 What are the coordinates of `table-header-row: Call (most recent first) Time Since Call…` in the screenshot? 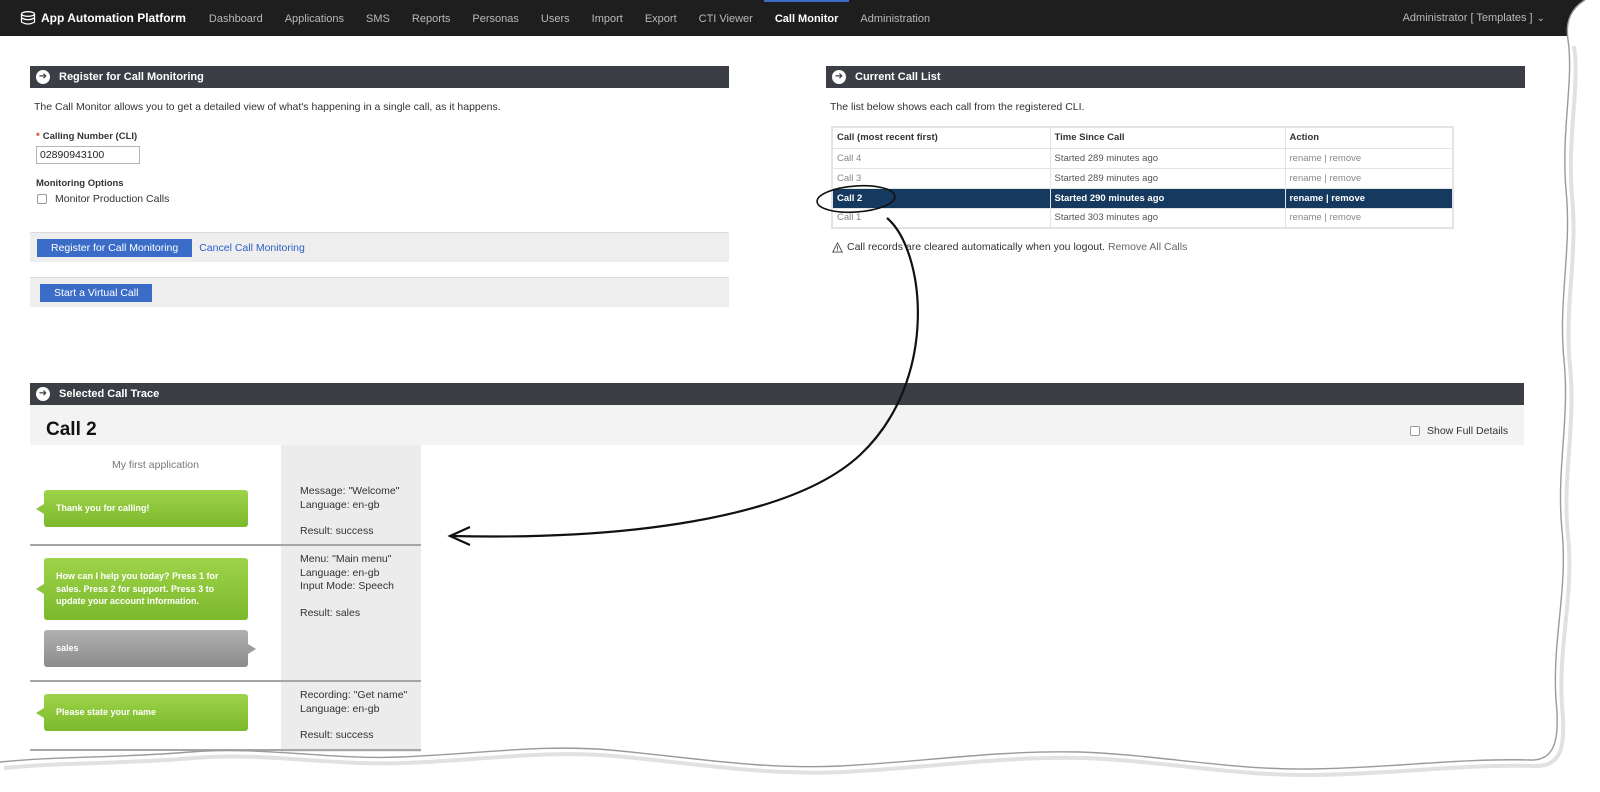 It's located at (1142, 137).